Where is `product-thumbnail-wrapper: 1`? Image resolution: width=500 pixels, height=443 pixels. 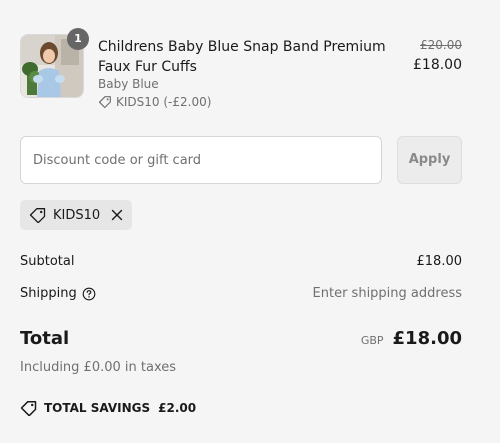 product-thumbnail-wrapper: 1 is located at coordinates (54, 63).